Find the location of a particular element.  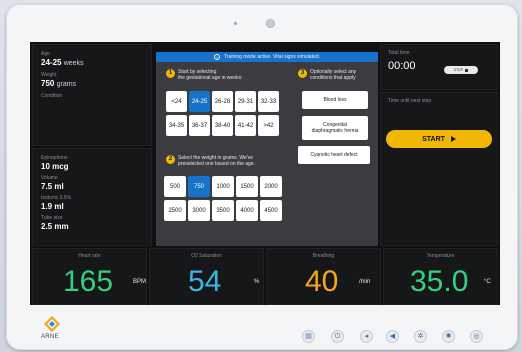

age-option: 34-35 is located at coordinates (176, 125).